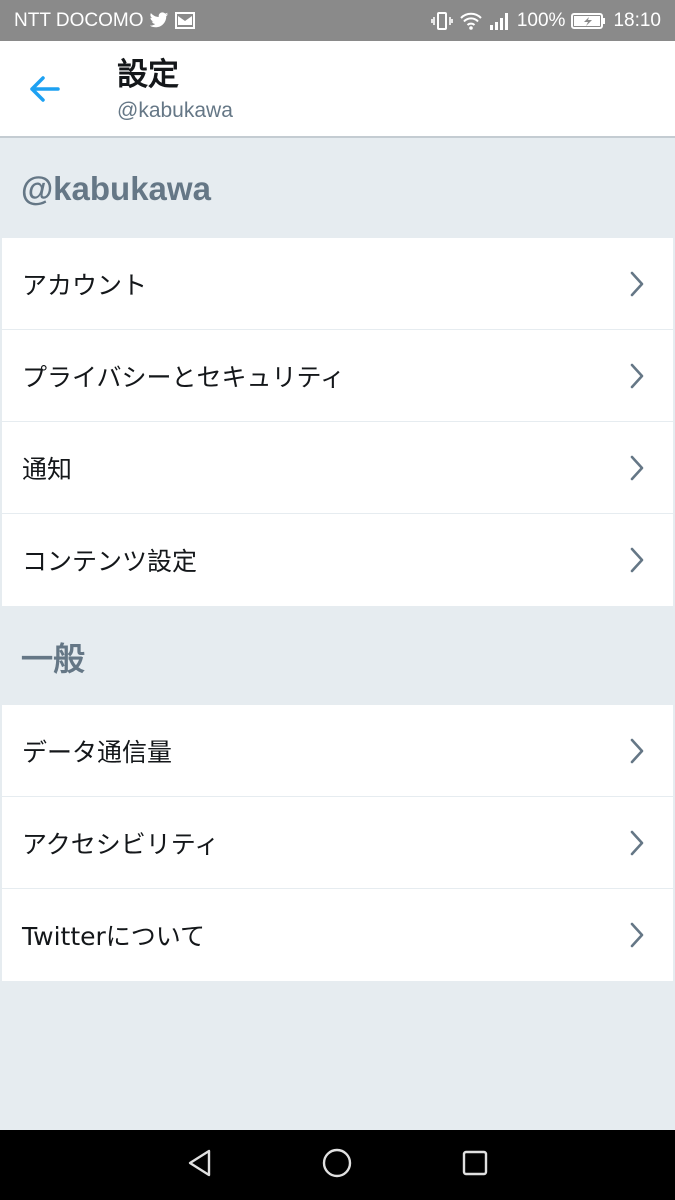 Image resolution: width=675 pixels, height=1200 pixels. Describe the element at coordinates (85, 285) in the screenshot. I see `settings-item-label: アカウント` at that location.